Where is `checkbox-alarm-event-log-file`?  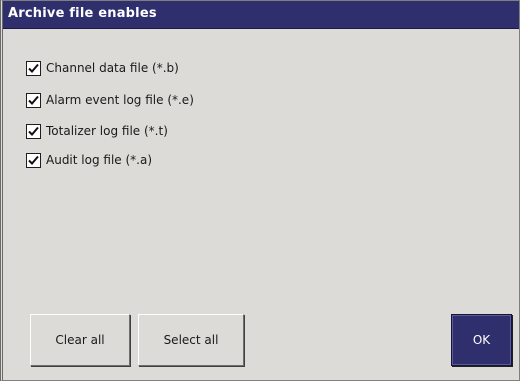
checkbox-alarm-event-log-file is located at coordinates (33, 100).